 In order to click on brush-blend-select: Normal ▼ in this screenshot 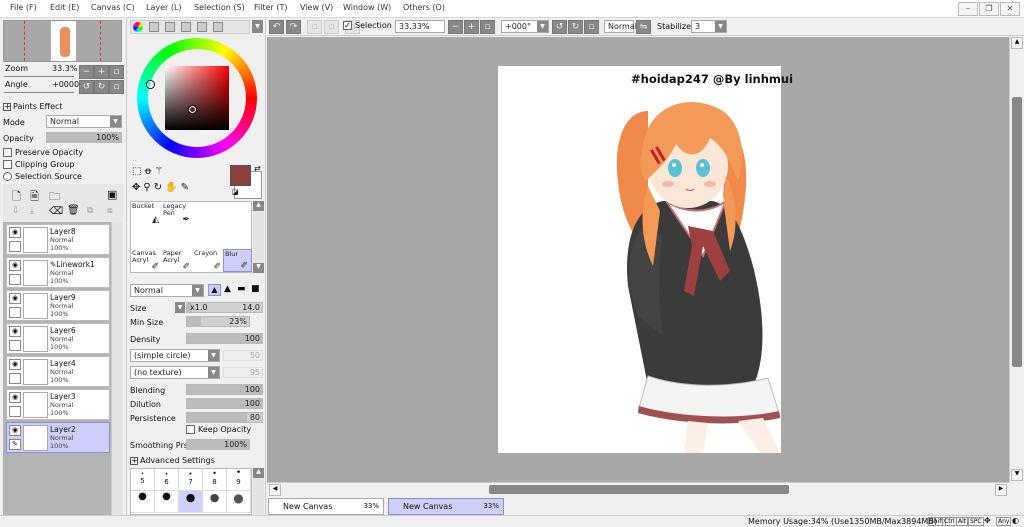, I will do `click(167, 290)`.